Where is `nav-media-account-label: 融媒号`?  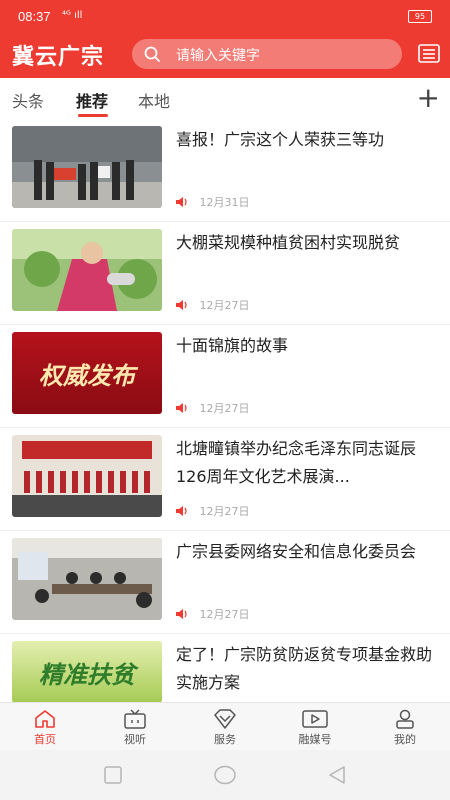
nav-media-account-label: 融媒号 is located at coordinates (315, 739).